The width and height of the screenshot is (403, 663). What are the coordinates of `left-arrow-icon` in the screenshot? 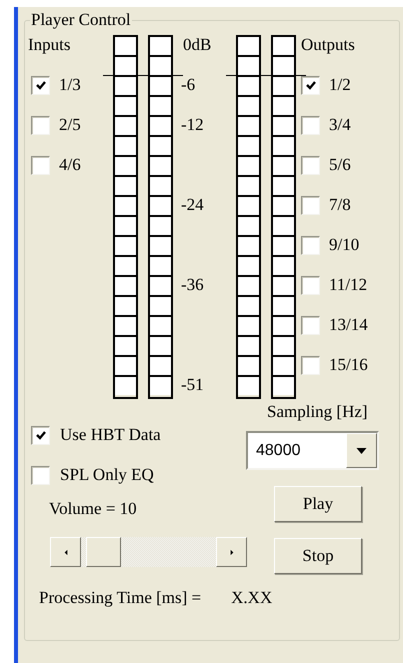 It's located at (66, 552).